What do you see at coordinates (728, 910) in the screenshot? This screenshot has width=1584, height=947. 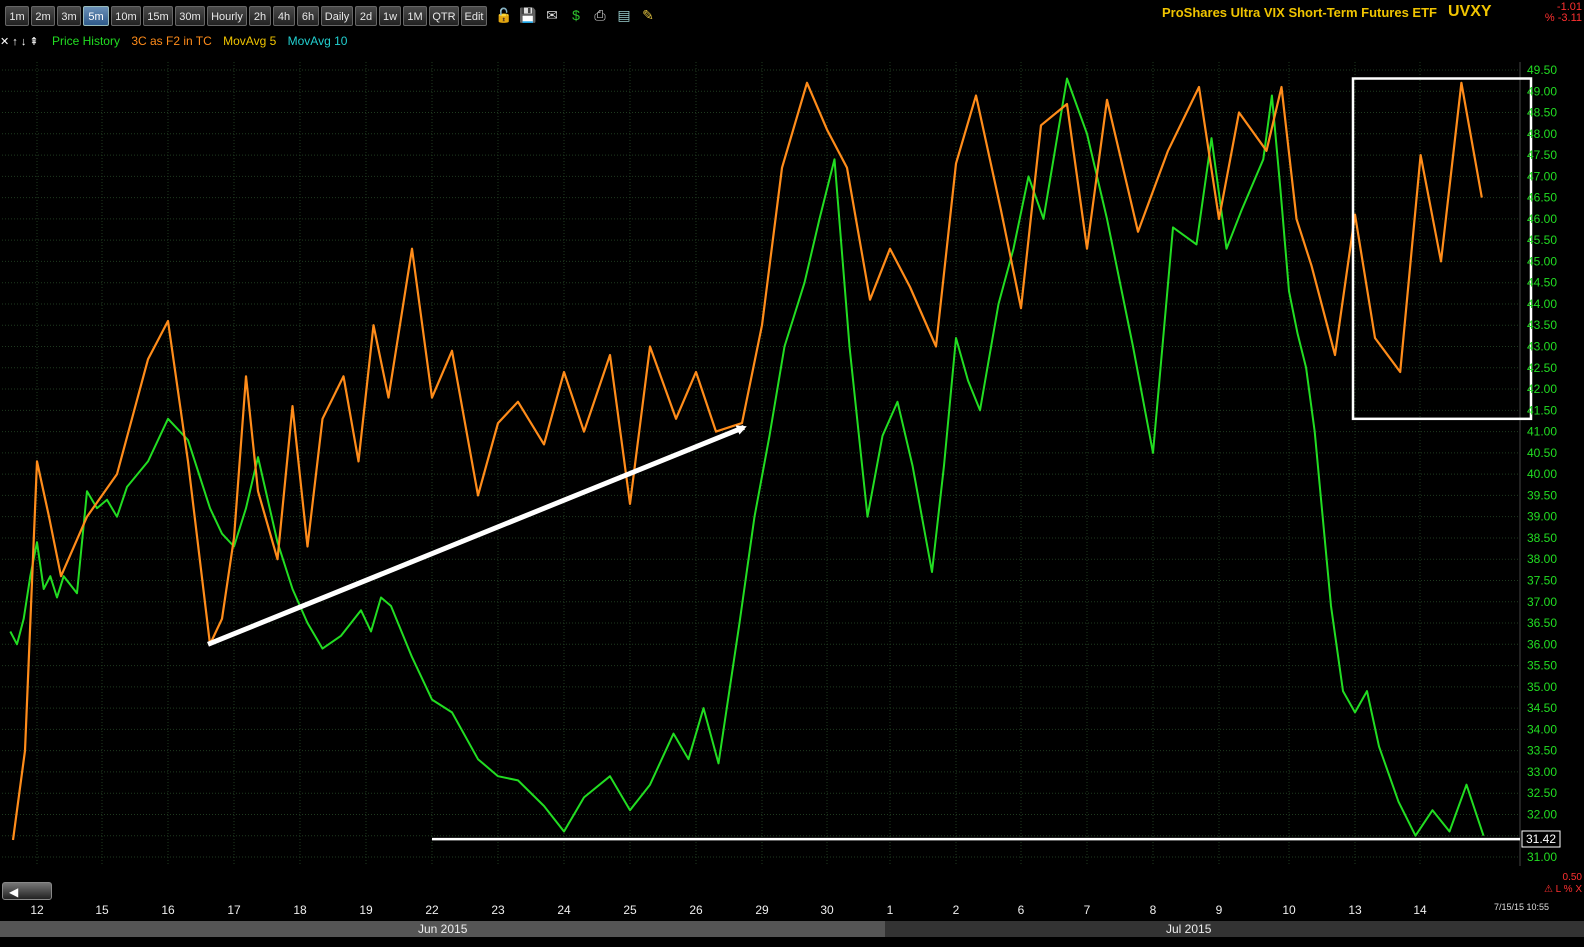 I see `x-axis: 12 15 16 17 18 19 22 23 24 25 26 29 30 1 2 6 7 8 9 10 13 14` at bounding box center [728, 910].